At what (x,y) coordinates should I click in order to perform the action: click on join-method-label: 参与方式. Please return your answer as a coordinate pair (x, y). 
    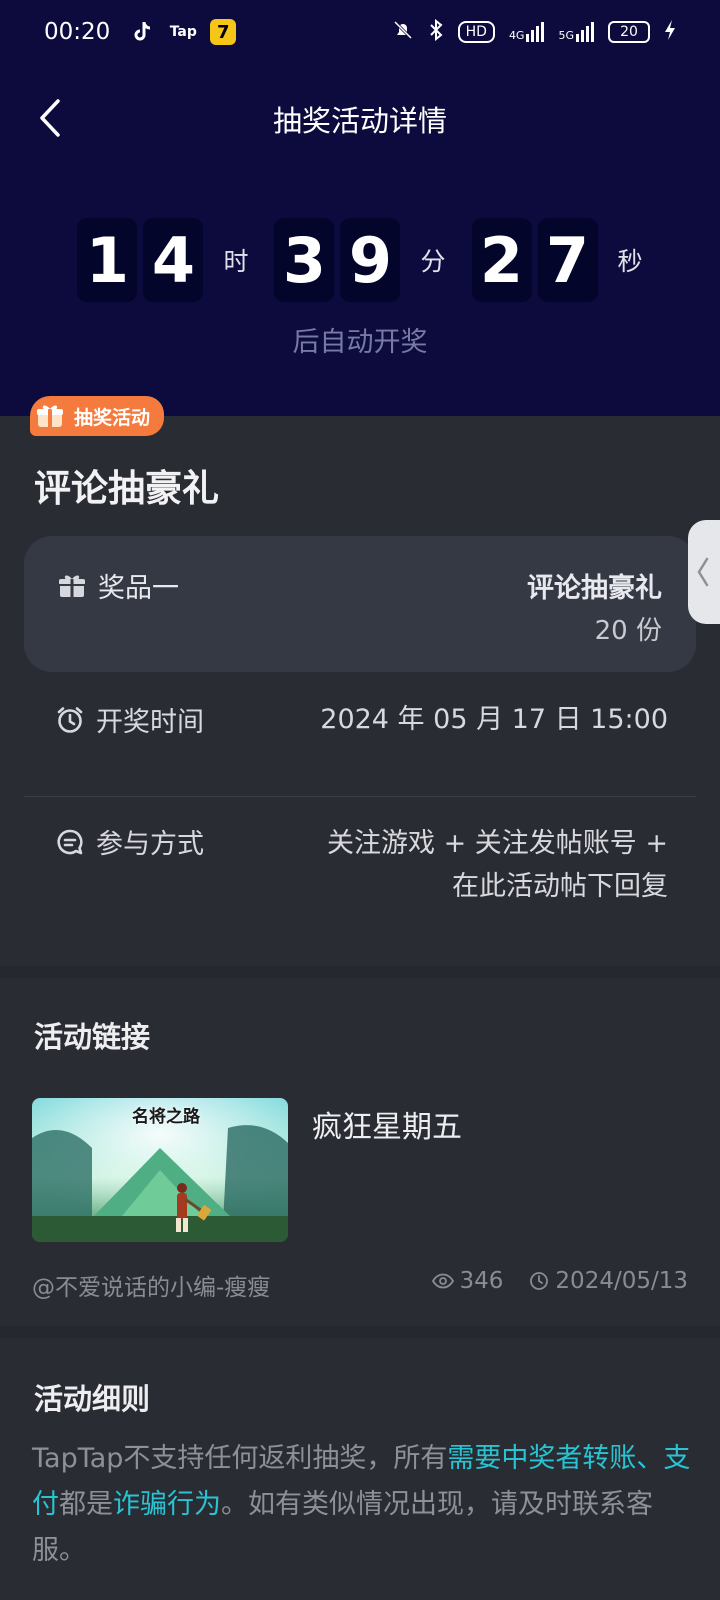
    Looking at the image, I should click on (150, 844).